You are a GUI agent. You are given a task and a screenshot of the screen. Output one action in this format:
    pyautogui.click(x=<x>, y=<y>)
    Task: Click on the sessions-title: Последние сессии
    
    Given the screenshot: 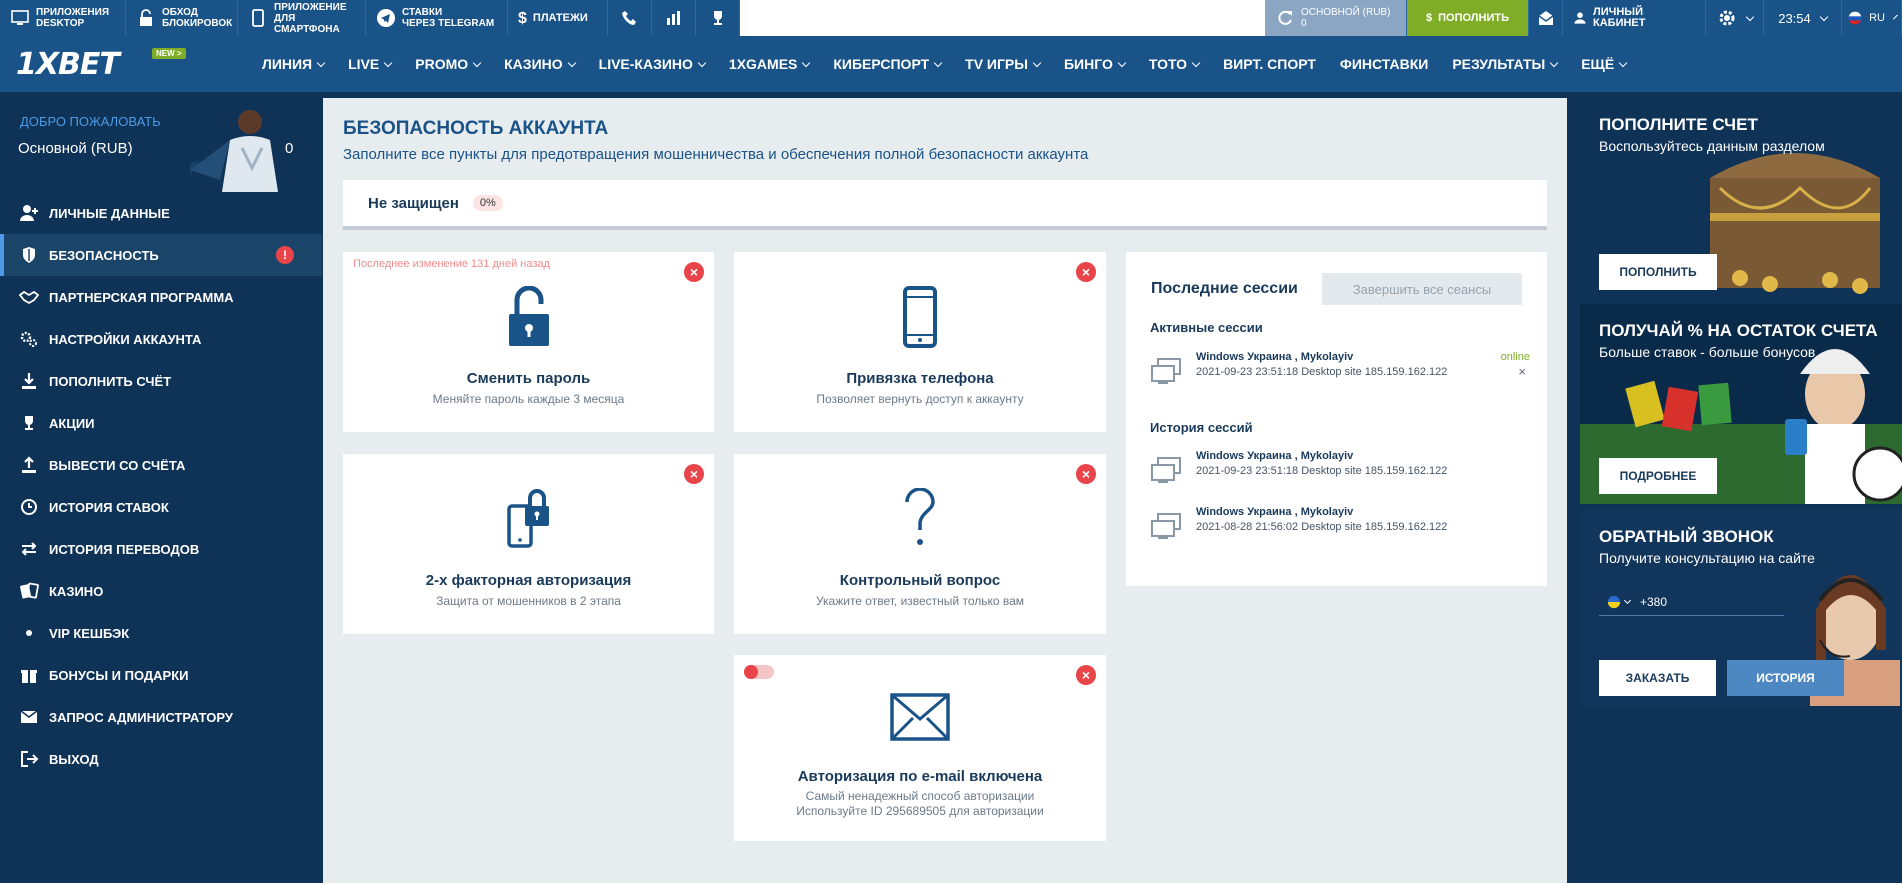 What is the action you would take?
    pyautogui.click(x=1224, y=288)
    